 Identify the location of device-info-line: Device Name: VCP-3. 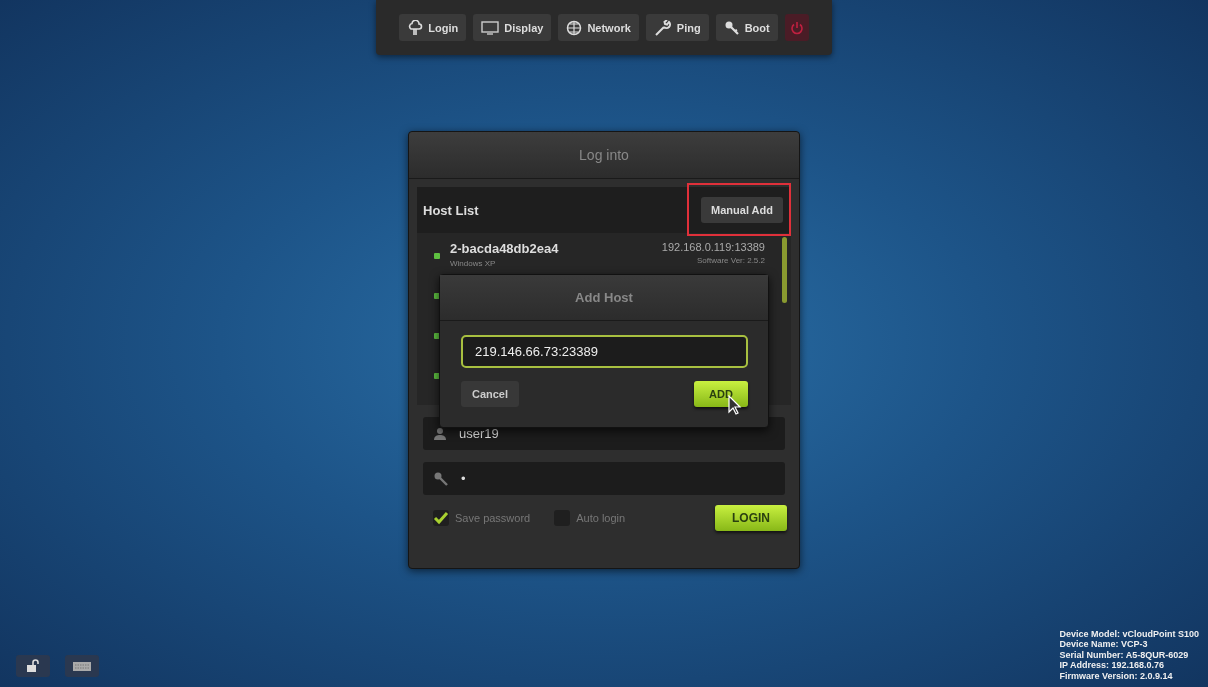
(1104, 644).